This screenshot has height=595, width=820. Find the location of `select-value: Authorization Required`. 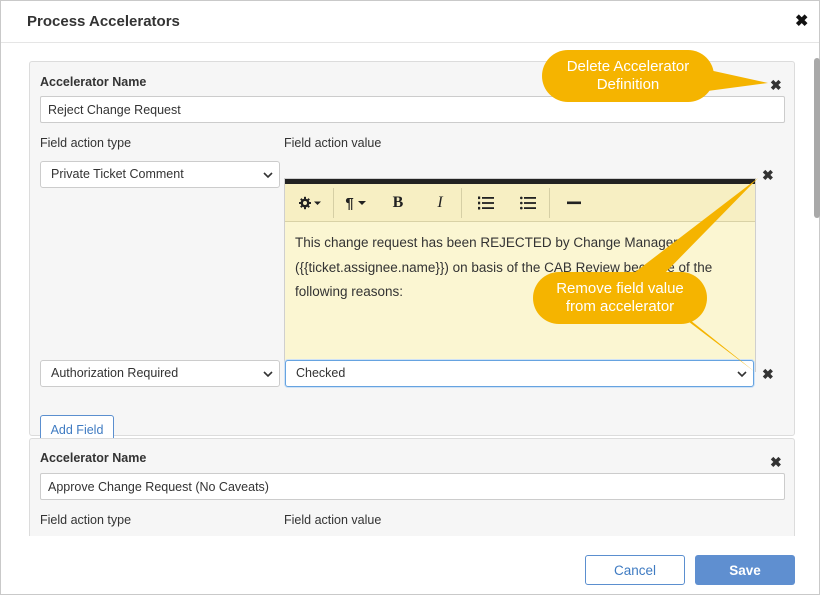

select-value: Authorization Required is located at coordinates (115, 373).